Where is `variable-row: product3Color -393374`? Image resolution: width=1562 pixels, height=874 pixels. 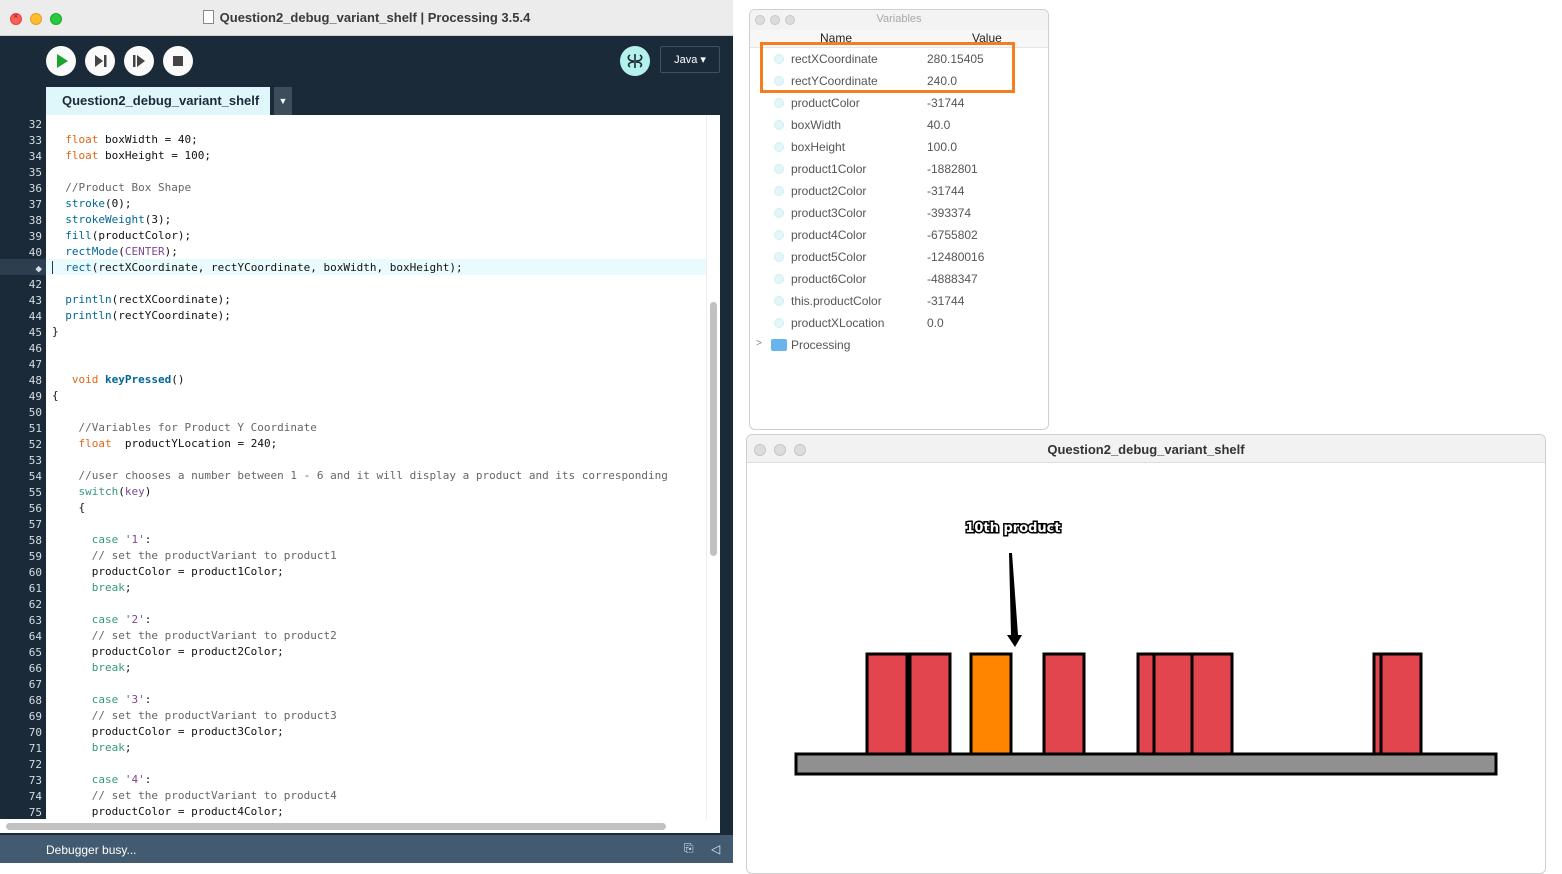 variable-row: product3Color -393374 is located at coordinates (899, 213).